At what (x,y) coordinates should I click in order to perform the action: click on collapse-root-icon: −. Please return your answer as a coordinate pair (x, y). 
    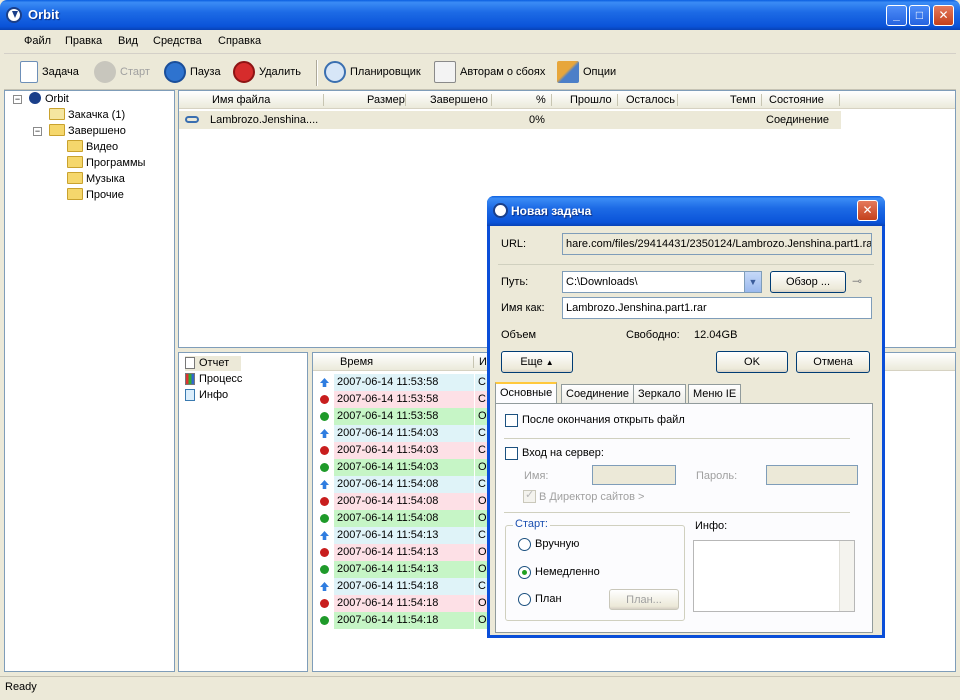
    Looking at the image, I should click on (17, 99).